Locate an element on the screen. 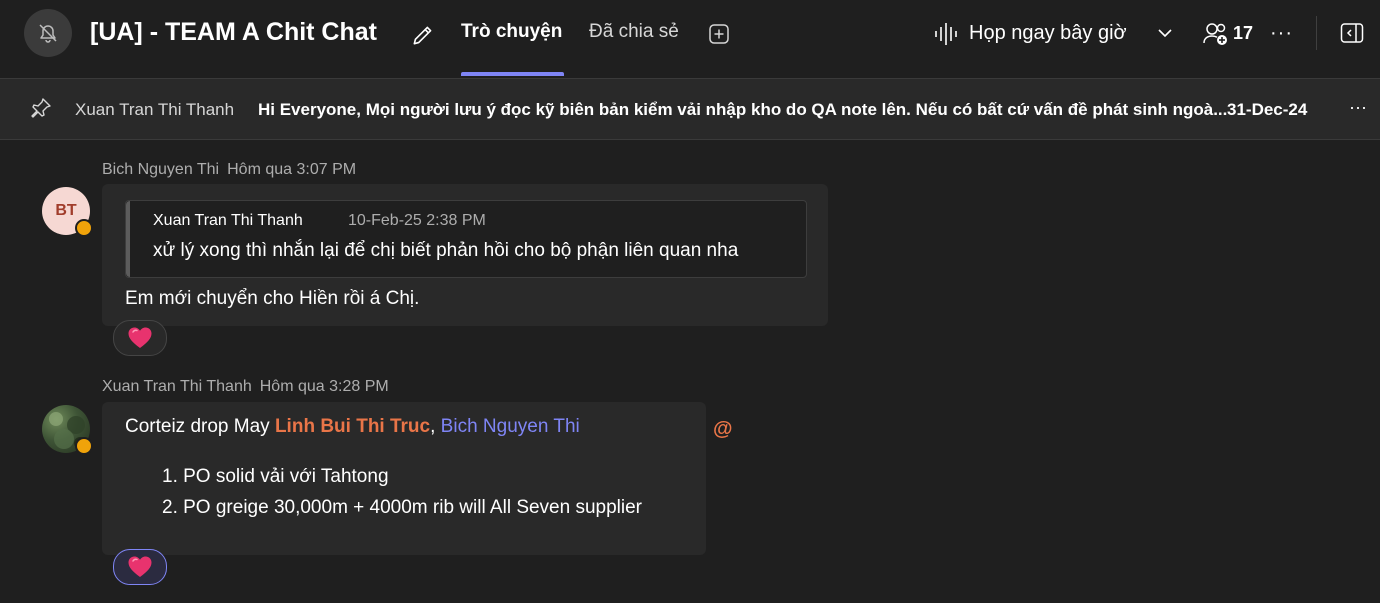 This screenshot has width=1380, height=603. pin-icon is located at coordinates (41, 108).